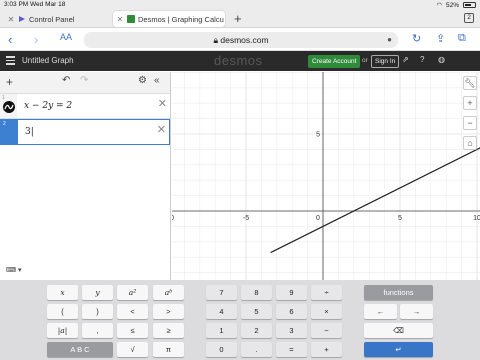 This screenshot has width=480, height=360. I want to click on key-multiply: ×, so click(326, 311).